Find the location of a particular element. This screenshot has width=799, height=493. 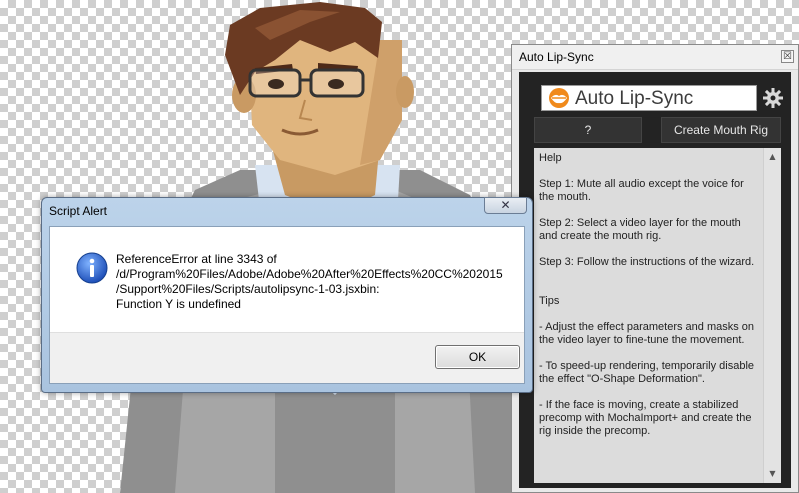

dialog-title: Script Alert is located at coordinates (78, 211).